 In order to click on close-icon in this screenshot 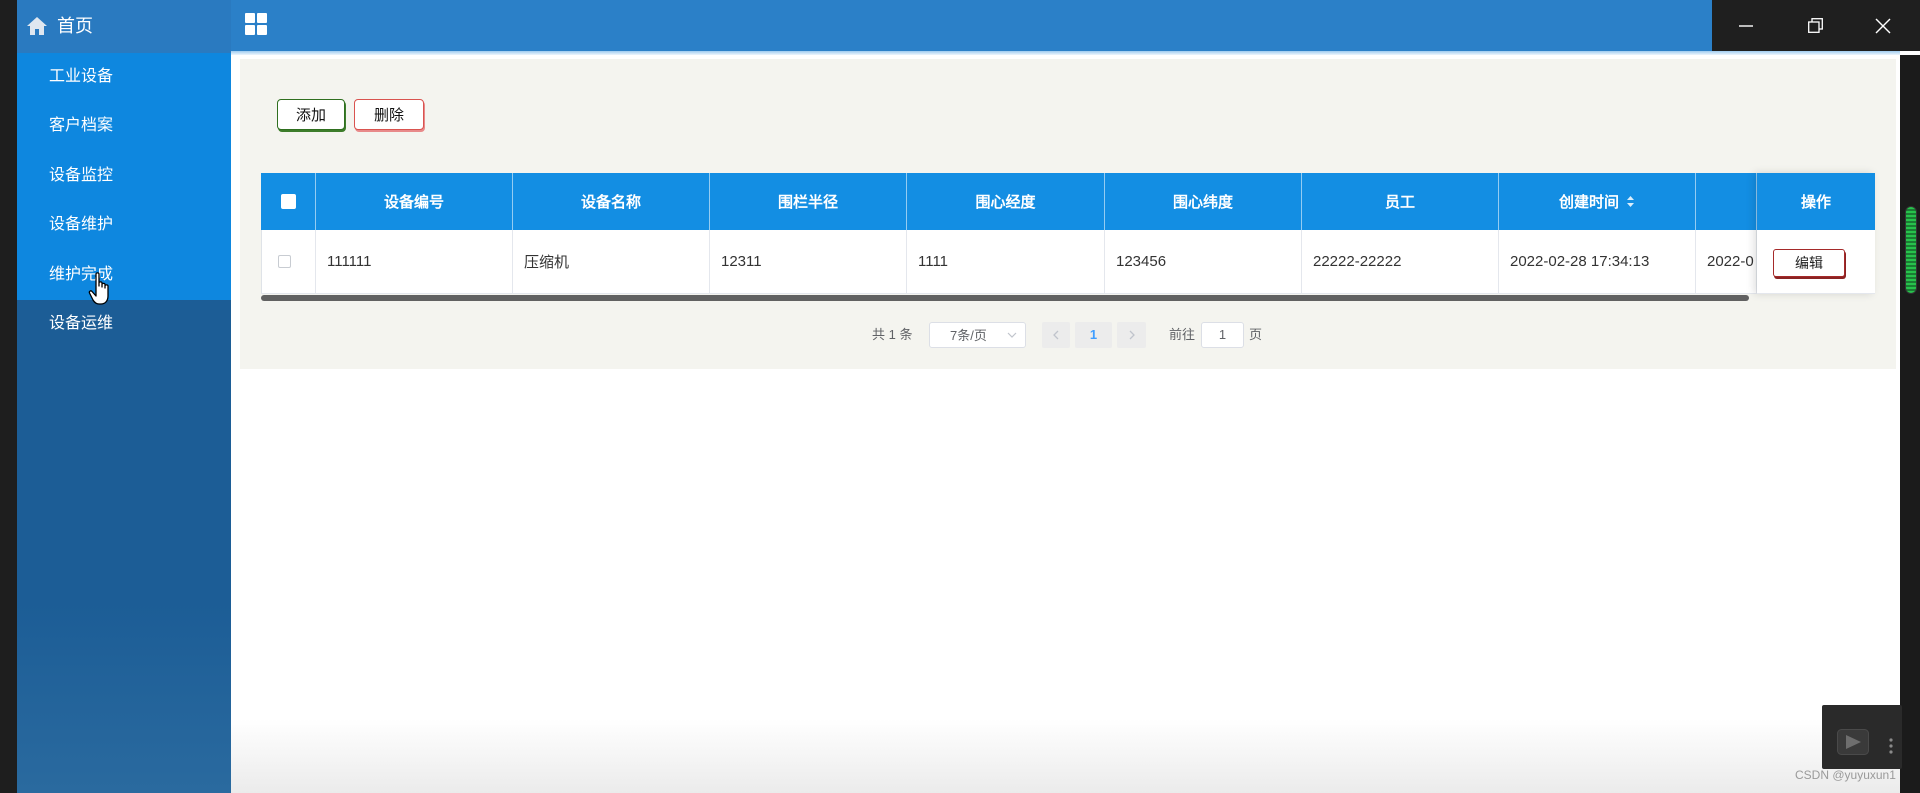, I will do `click(1883, 25)`.